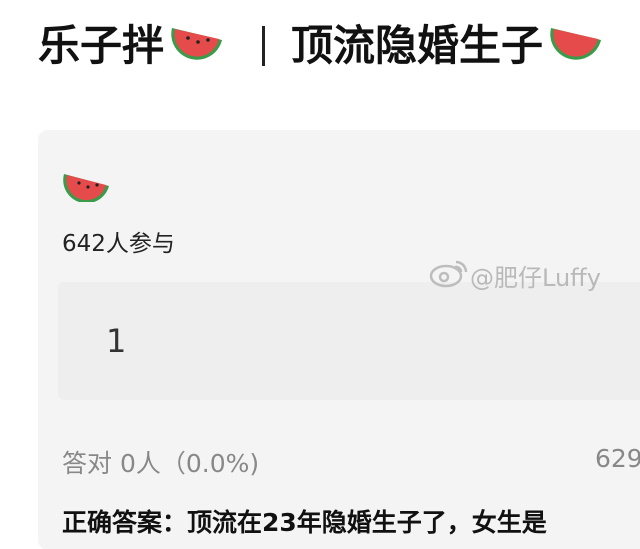 This screenshot has height=549, width=640. What do you see at coordinates (417, 45) in the screenshot?
I see `title-right: 顶流隐婚生子` at bounding box center [417, 45].